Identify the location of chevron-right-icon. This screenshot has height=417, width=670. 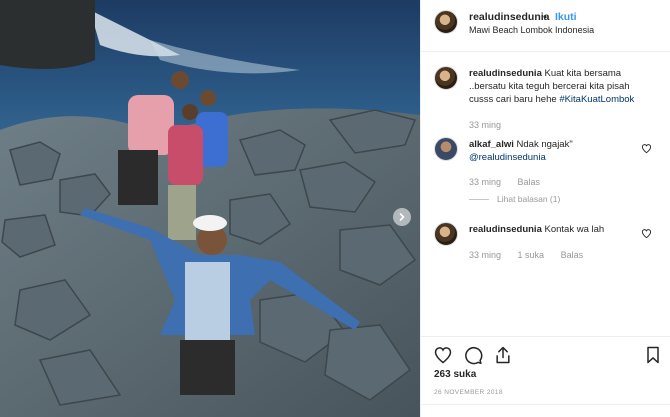
(402, 217).